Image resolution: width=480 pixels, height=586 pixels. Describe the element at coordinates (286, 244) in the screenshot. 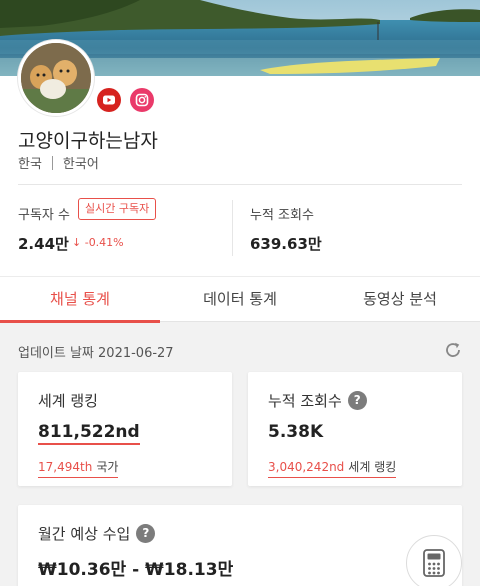

I see `views-value: 639.63만` at that location.